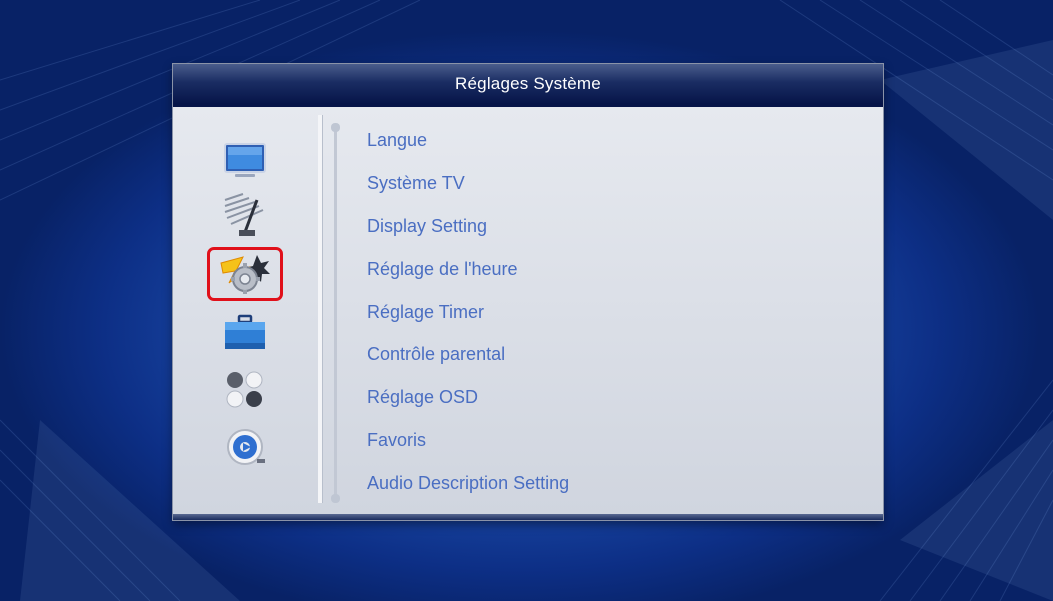 The height and width of the screenshot is (601, 1053). I want to click on scroll-down-icon, so click(335, 498).